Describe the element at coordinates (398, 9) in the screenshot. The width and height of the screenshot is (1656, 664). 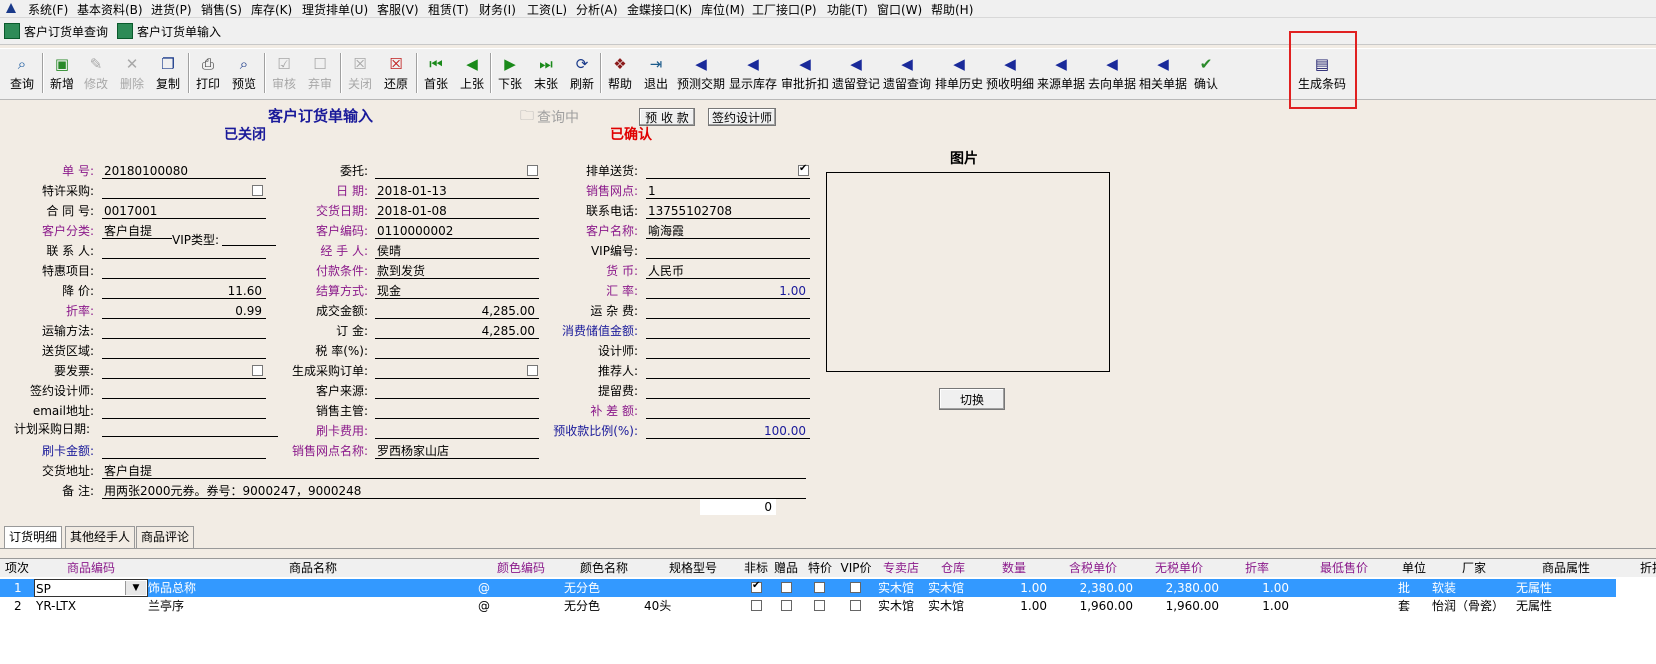
I see `menu-service: 客服(V)` at that location.